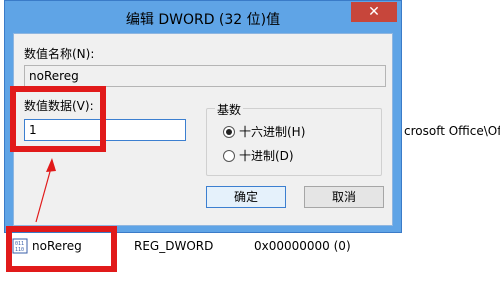  What do you see at coordinates (246, 197) in the screenshot?
I see `ok-button: 确定` at bounding box center [246, 197].